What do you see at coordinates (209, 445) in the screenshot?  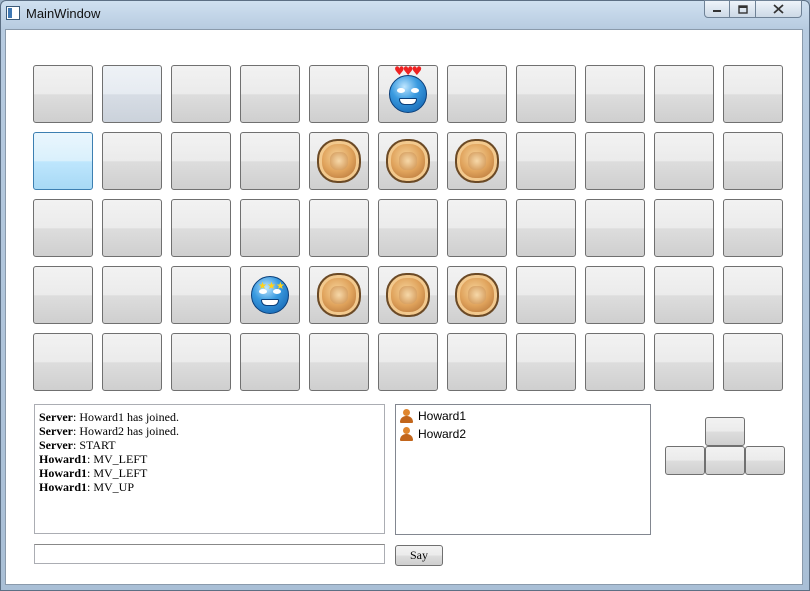 I see `chat-line: Server: START` at bounding box center [209, 445].